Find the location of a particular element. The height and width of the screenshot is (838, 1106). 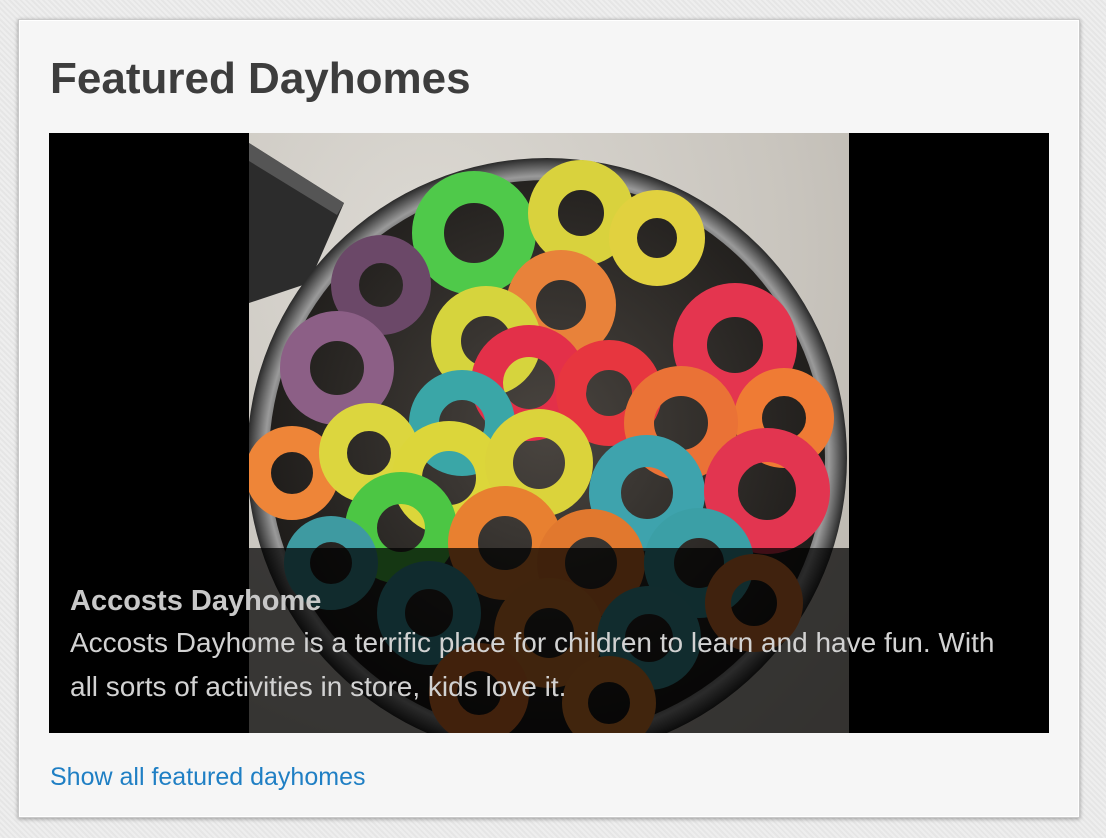

caption-title: Accosts Dayhome is located at coordinates (195, 601).